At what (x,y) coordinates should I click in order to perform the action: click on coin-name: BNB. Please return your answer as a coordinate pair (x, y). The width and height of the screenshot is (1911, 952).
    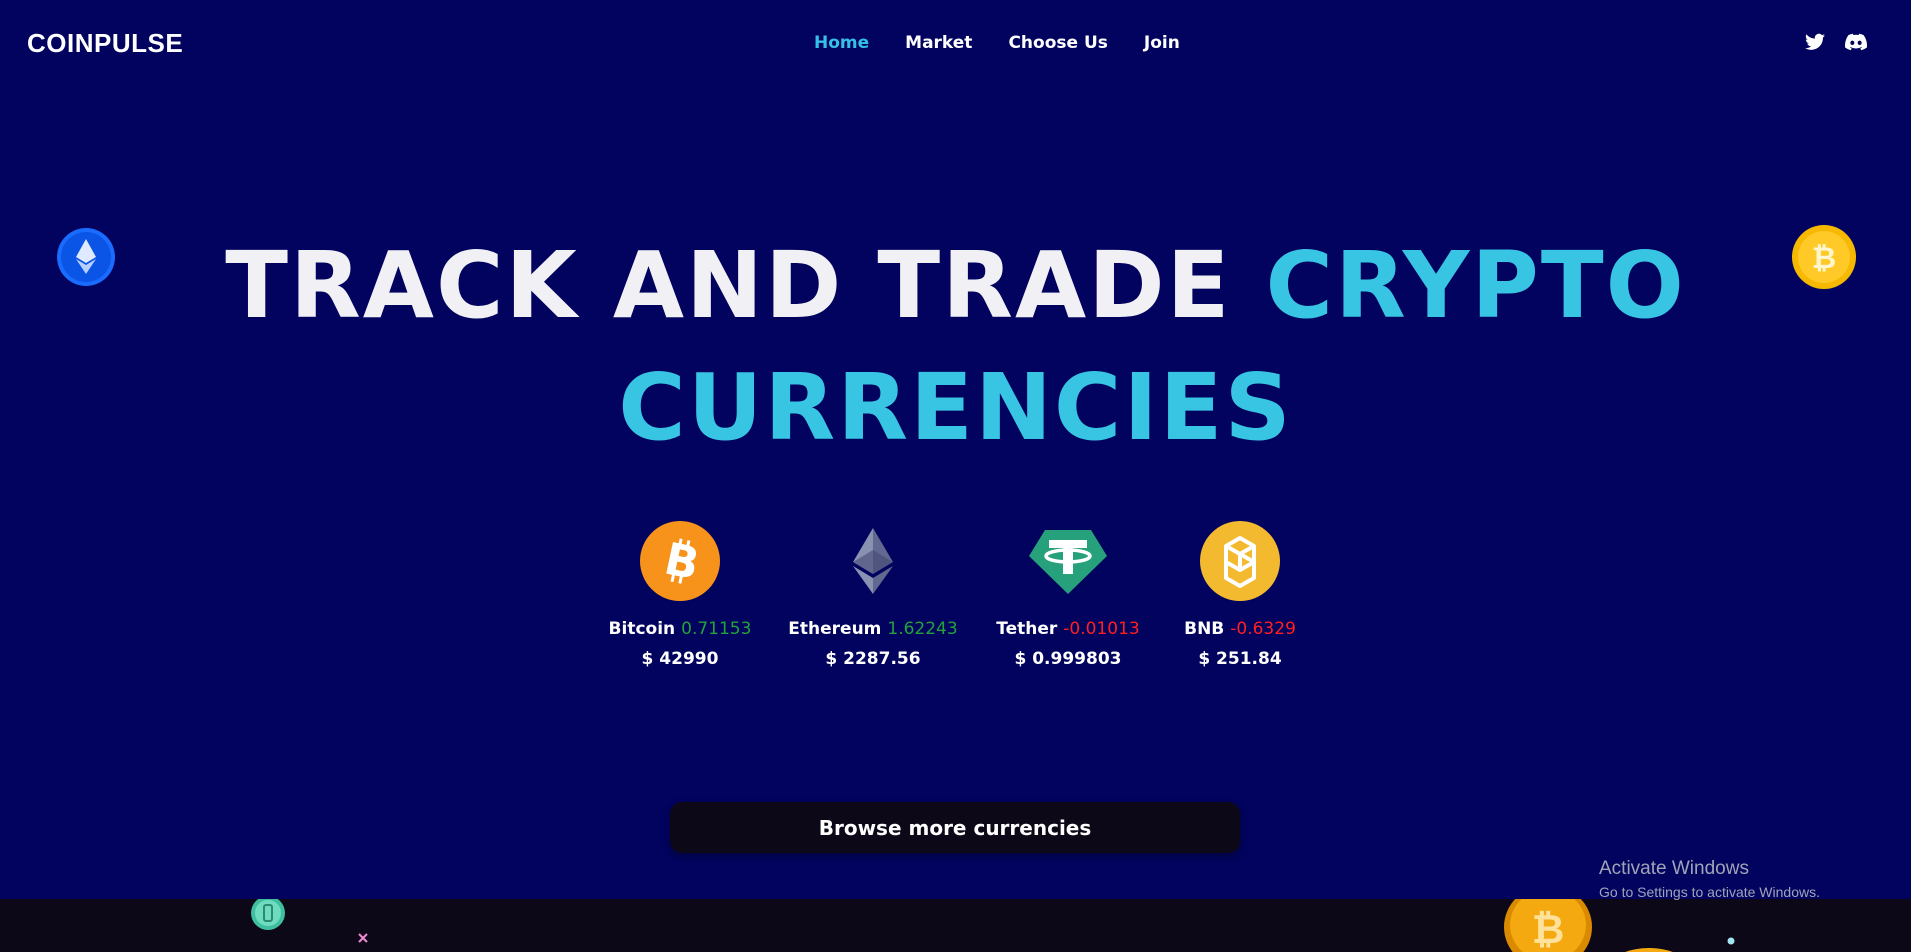
    Looking at the image, I should click on (1204, 629).